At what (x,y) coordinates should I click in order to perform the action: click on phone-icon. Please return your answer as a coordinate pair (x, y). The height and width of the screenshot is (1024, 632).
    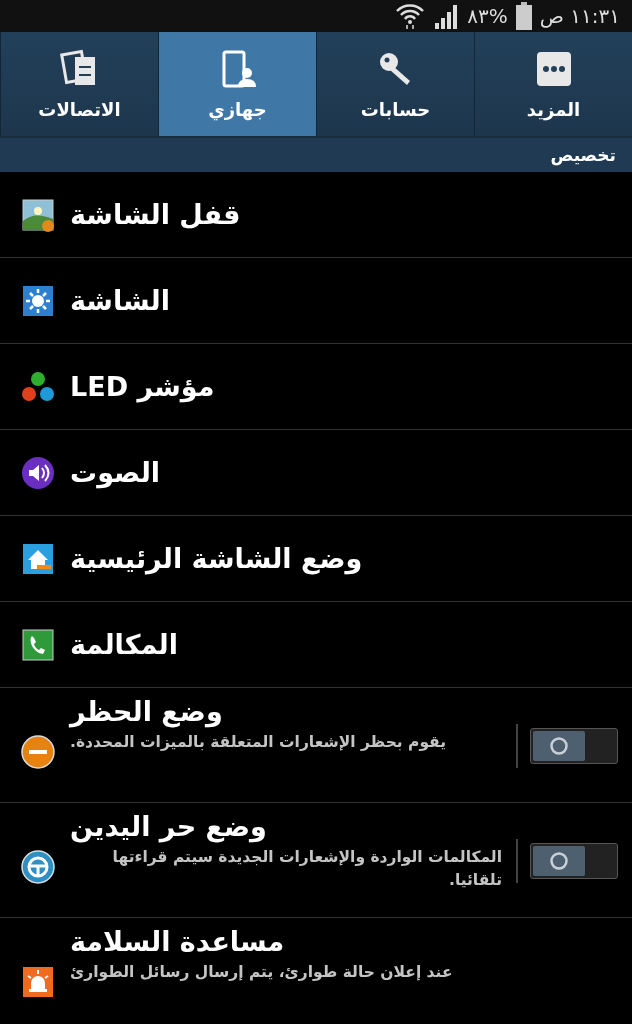
    Looking at the image, I should click on (38, 644).